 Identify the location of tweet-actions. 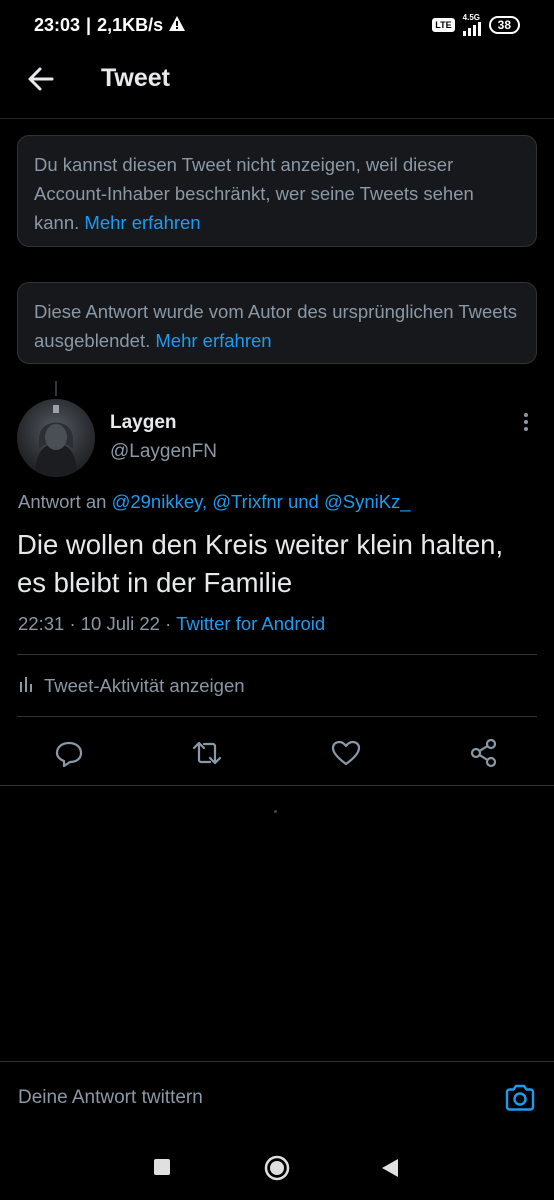
(277, 752).